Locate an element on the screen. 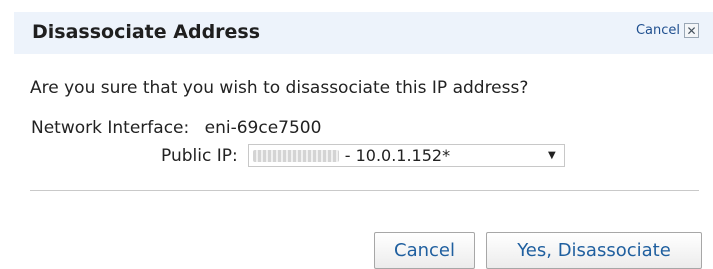  dialog-title: Disassociate Address is located at coordinates (146, 32).